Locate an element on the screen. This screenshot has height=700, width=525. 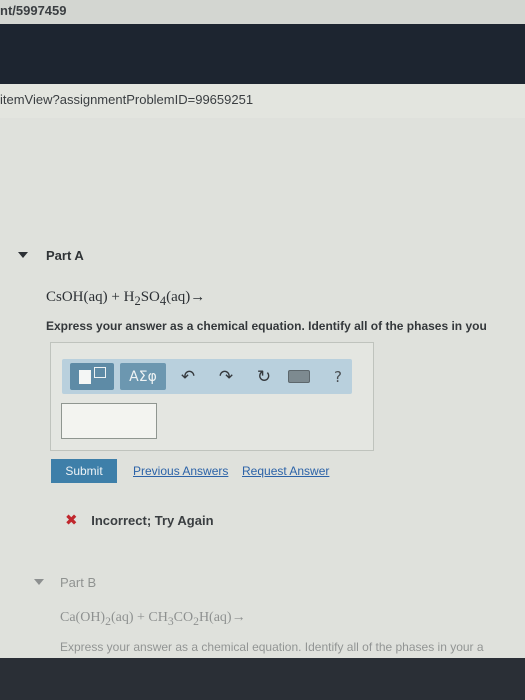
browser-top-strip: nt/5997459 is located at coordinates (262, 12).